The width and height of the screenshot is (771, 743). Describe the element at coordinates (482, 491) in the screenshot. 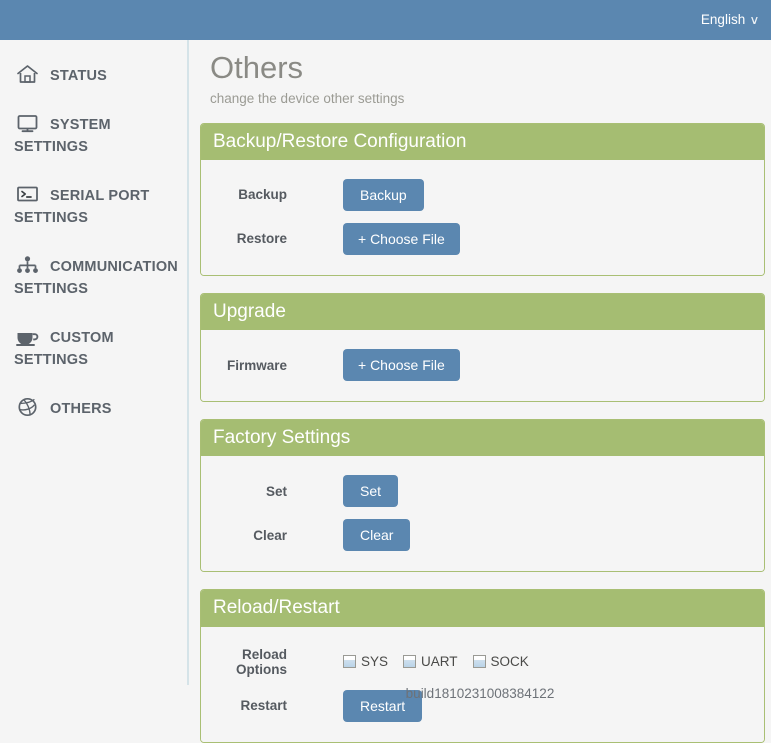

I see `form-row: Set Set` at that location.